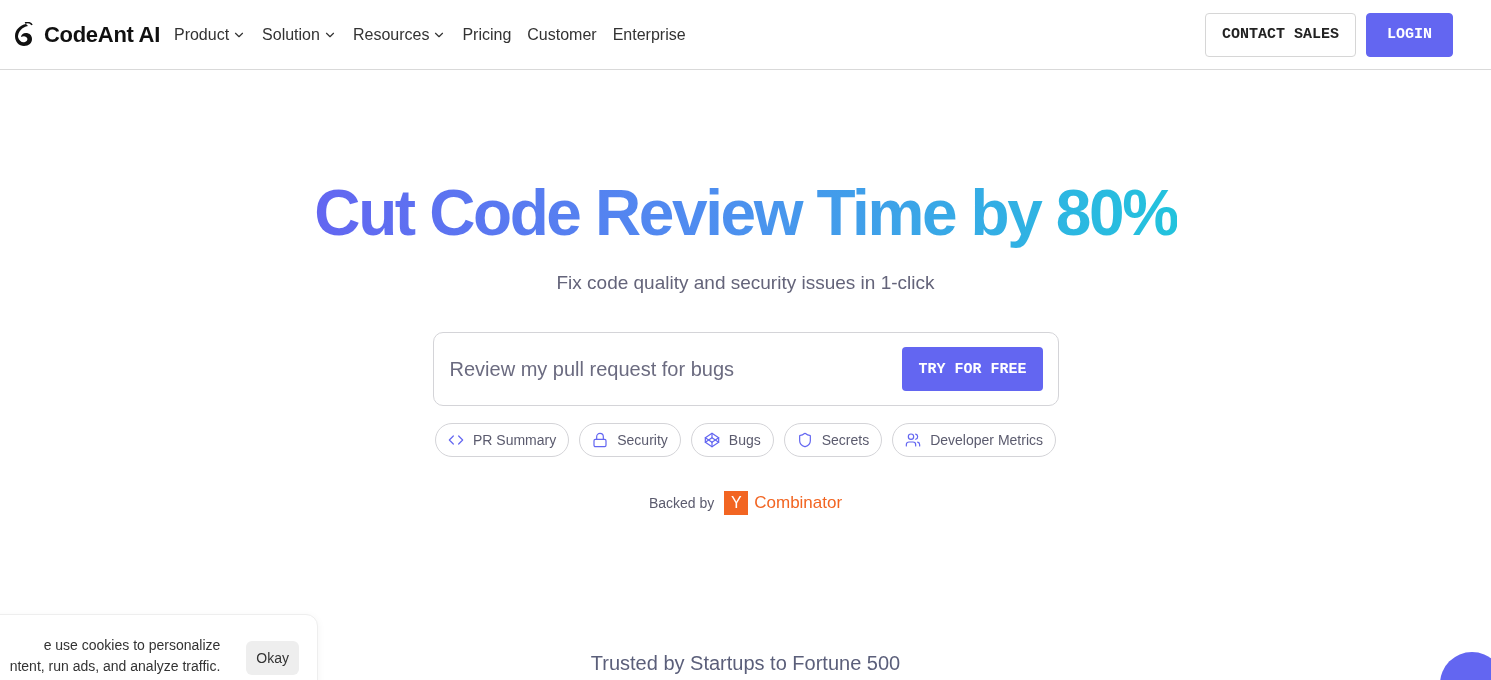 This screenshot has width=1491, height=680. I want to click on feature-chip: Developer Metrics, so click(974, 440).